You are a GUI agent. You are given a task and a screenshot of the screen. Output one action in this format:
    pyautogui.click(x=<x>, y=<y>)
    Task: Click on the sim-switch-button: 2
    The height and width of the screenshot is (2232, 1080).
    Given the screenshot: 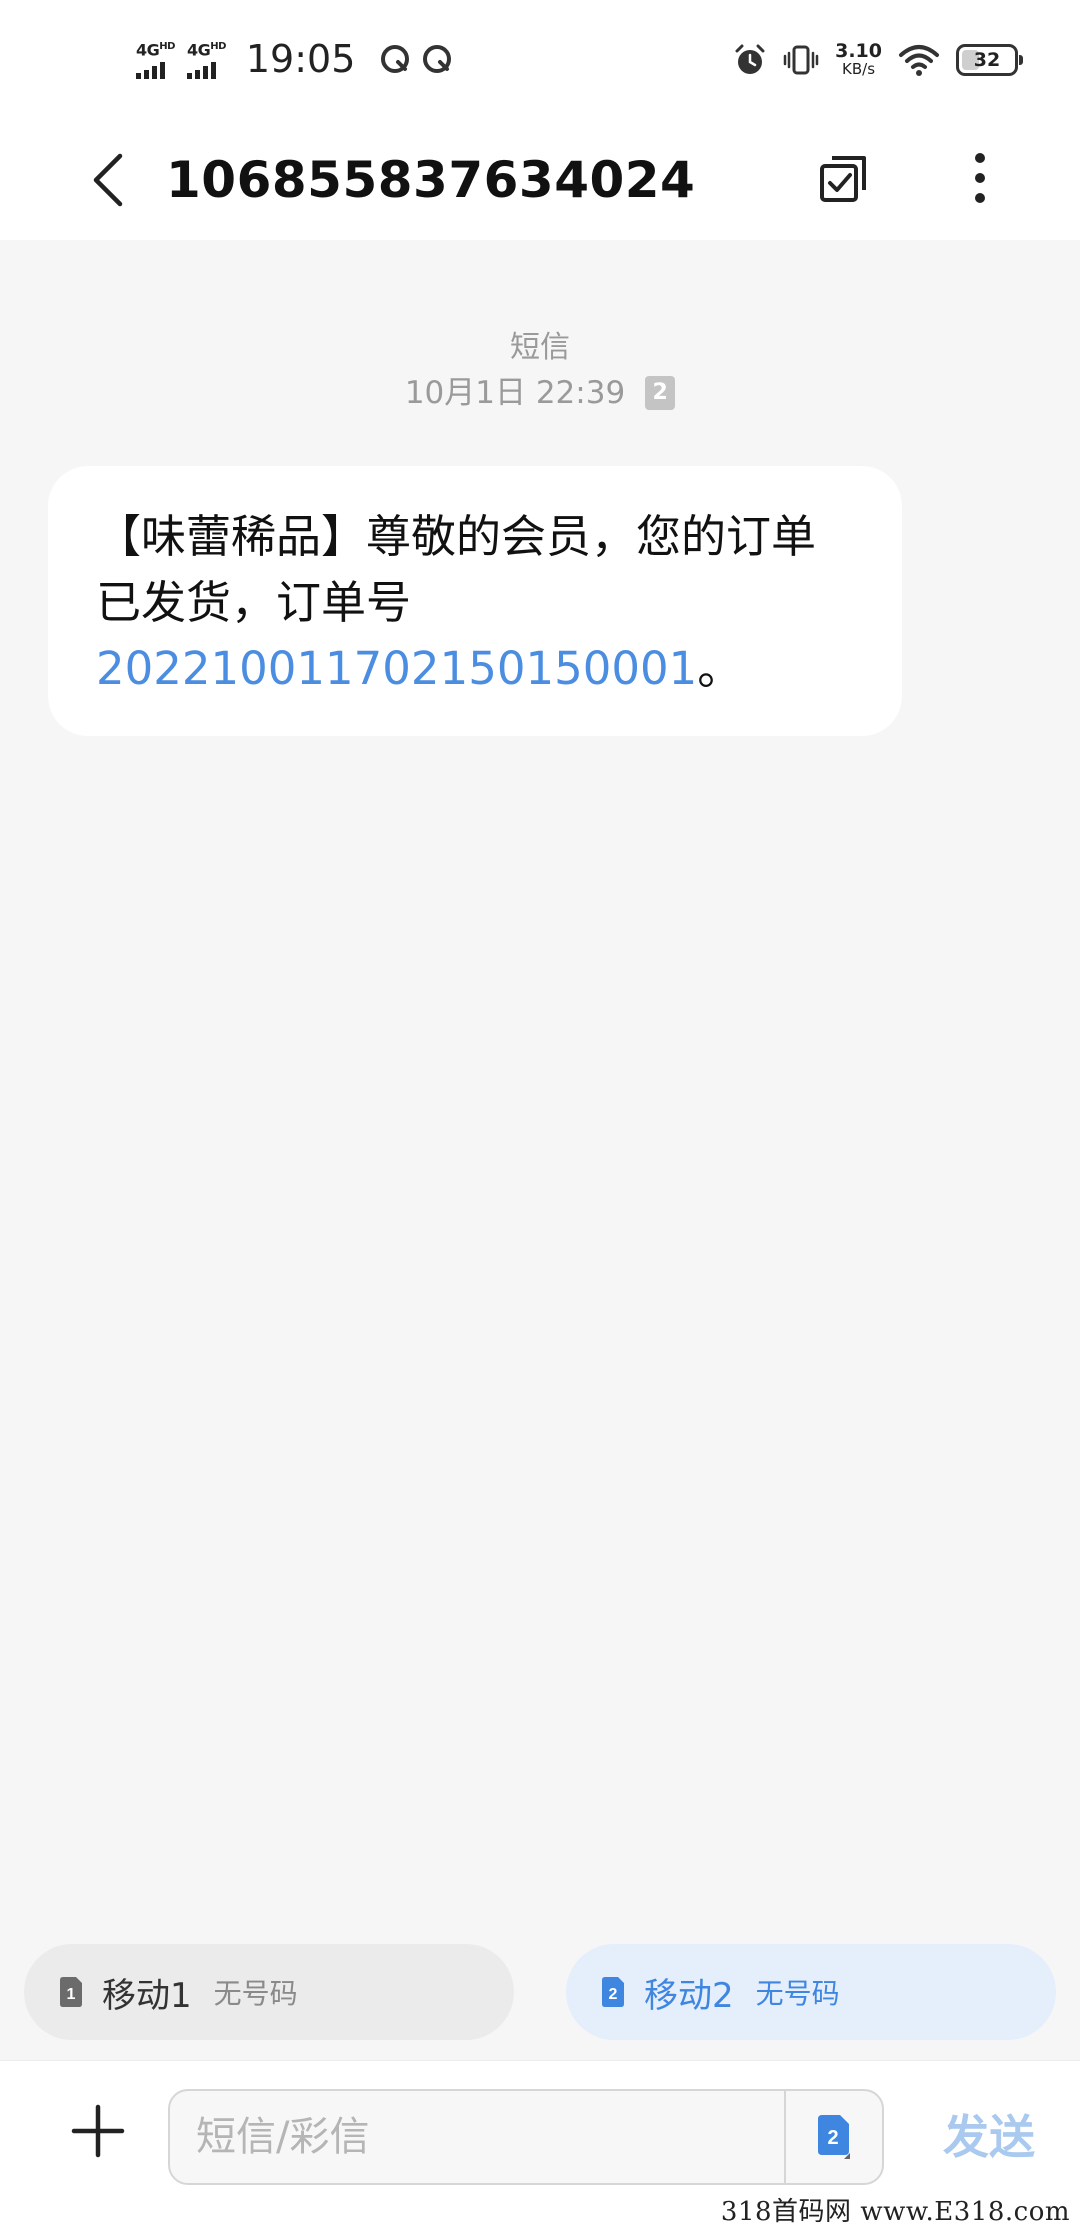 What is the action you would take?
    pyautogui.click(x=833, y=2137)
    